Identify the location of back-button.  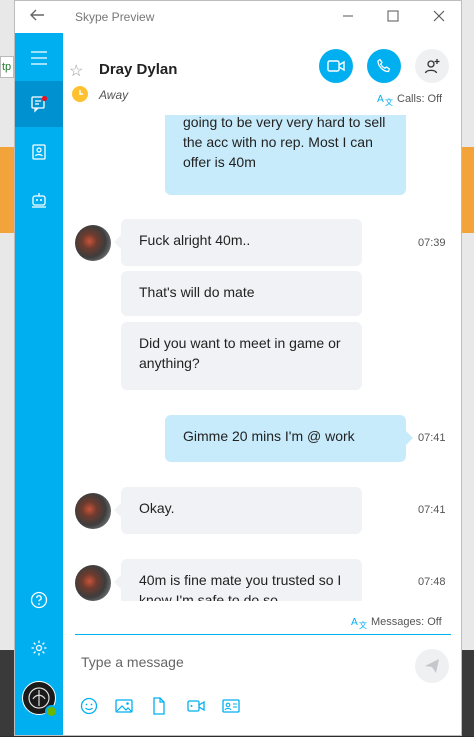
(40, 17).